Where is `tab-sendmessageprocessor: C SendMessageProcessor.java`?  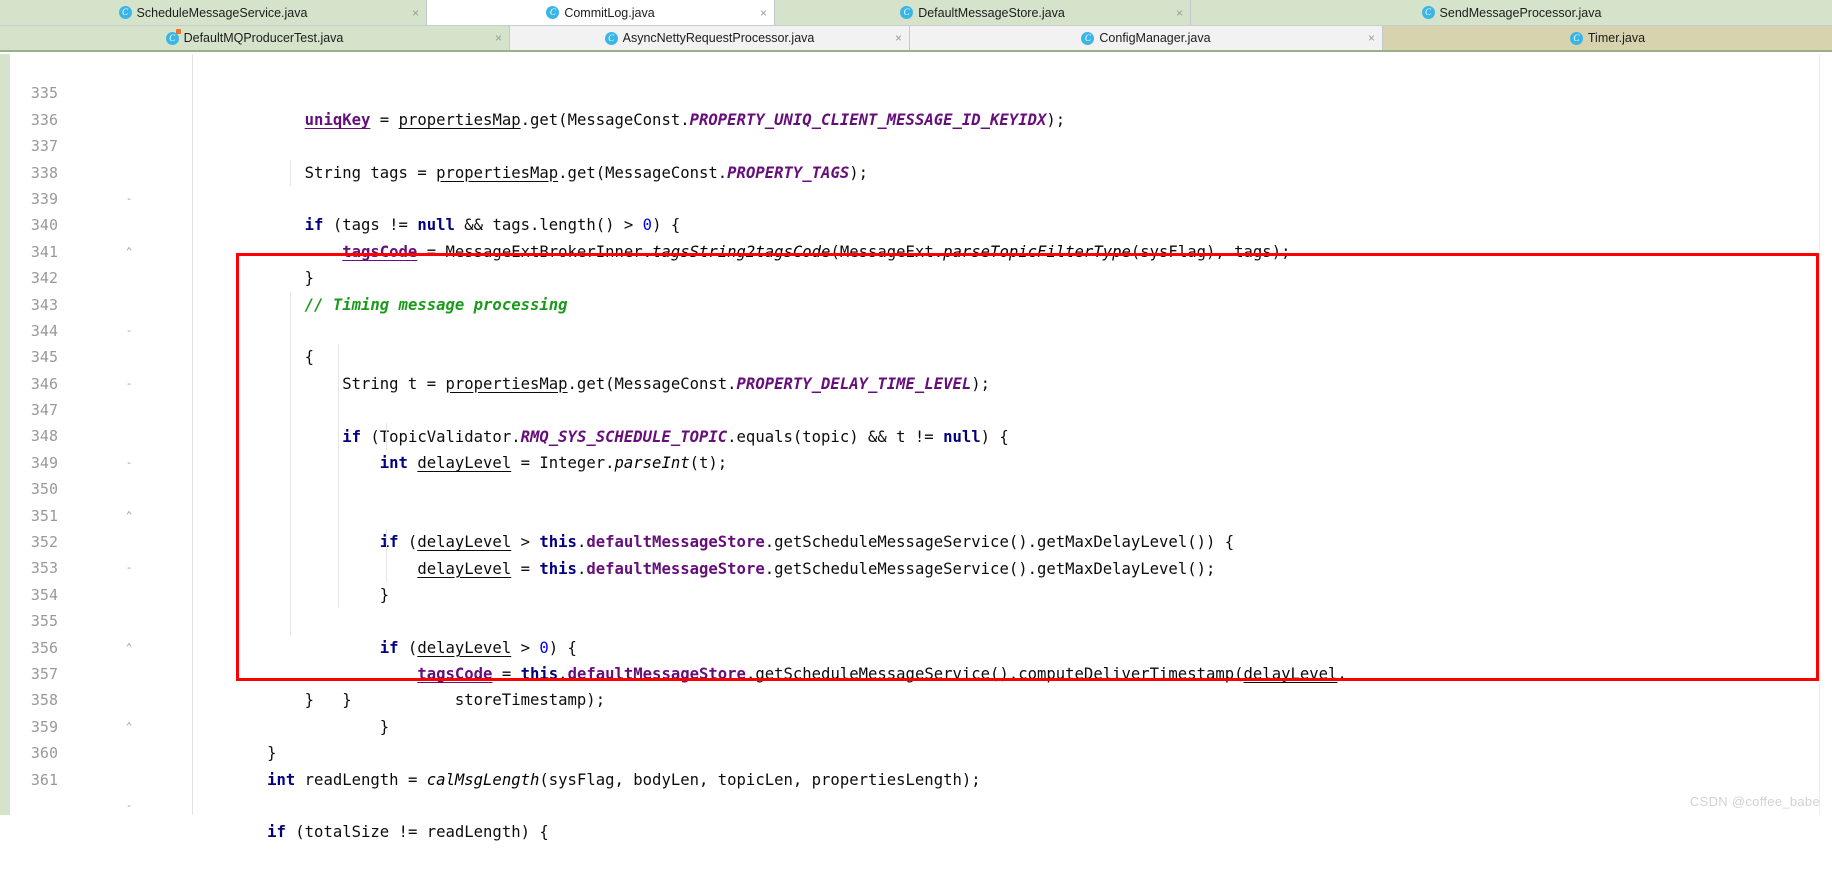 tab-sendmessageprocessor: C SendMessageProcessor.java is located at coordinates (1511, 12).